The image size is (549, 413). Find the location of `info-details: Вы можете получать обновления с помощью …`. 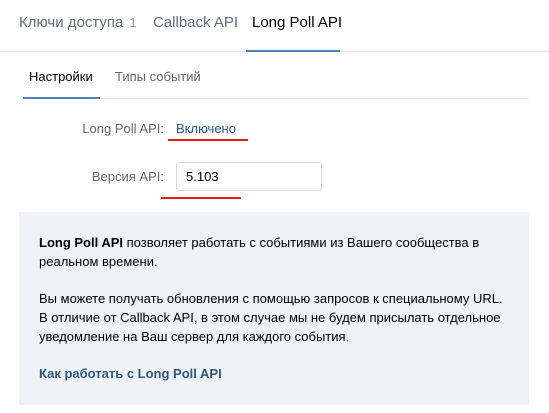

info-details: Вы можете получать обновления с помощью … is located at coordinates (271, 317).